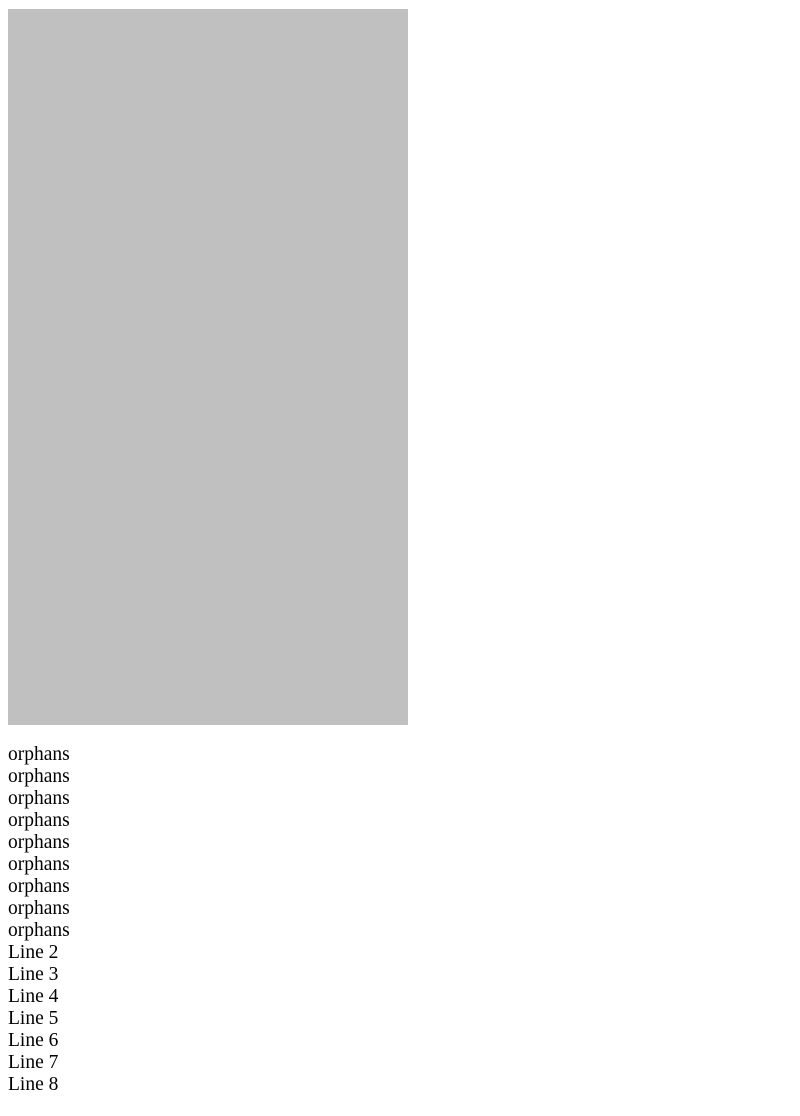 The width and height of the screenshot is (800, 1116). I want to click on text-line: Line 8, so click(33, 1084).